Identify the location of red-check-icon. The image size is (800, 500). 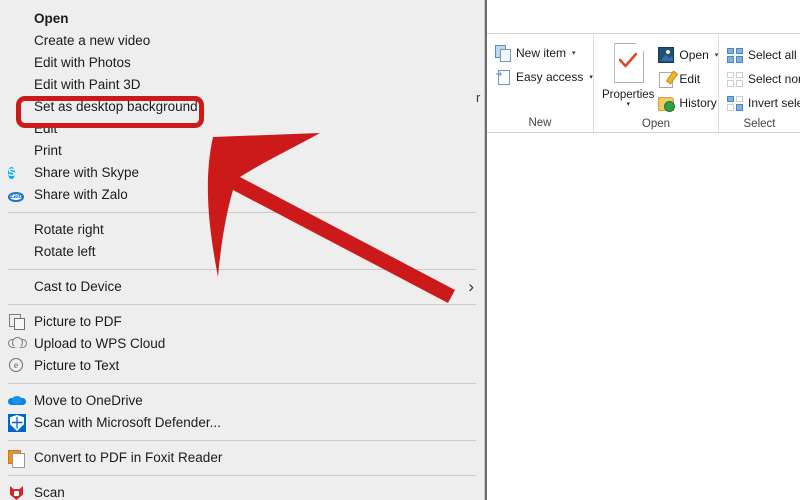
(628, 60).